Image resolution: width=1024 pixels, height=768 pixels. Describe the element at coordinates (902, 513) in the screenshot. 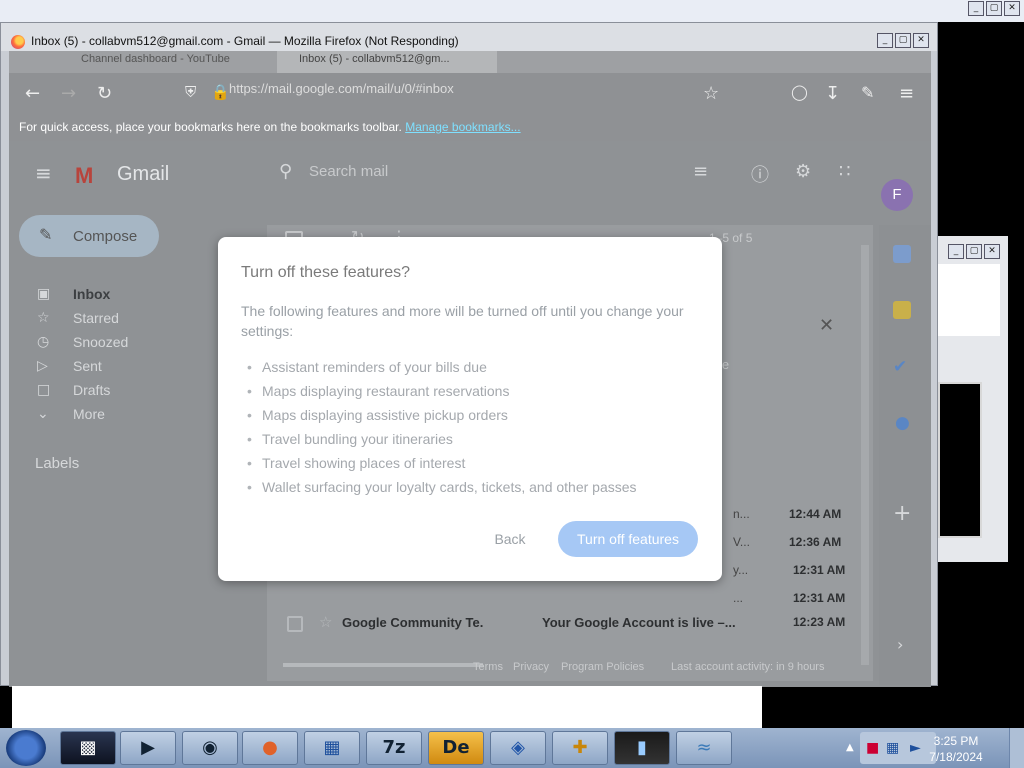

I see `add-addon-icon: +` at that location.